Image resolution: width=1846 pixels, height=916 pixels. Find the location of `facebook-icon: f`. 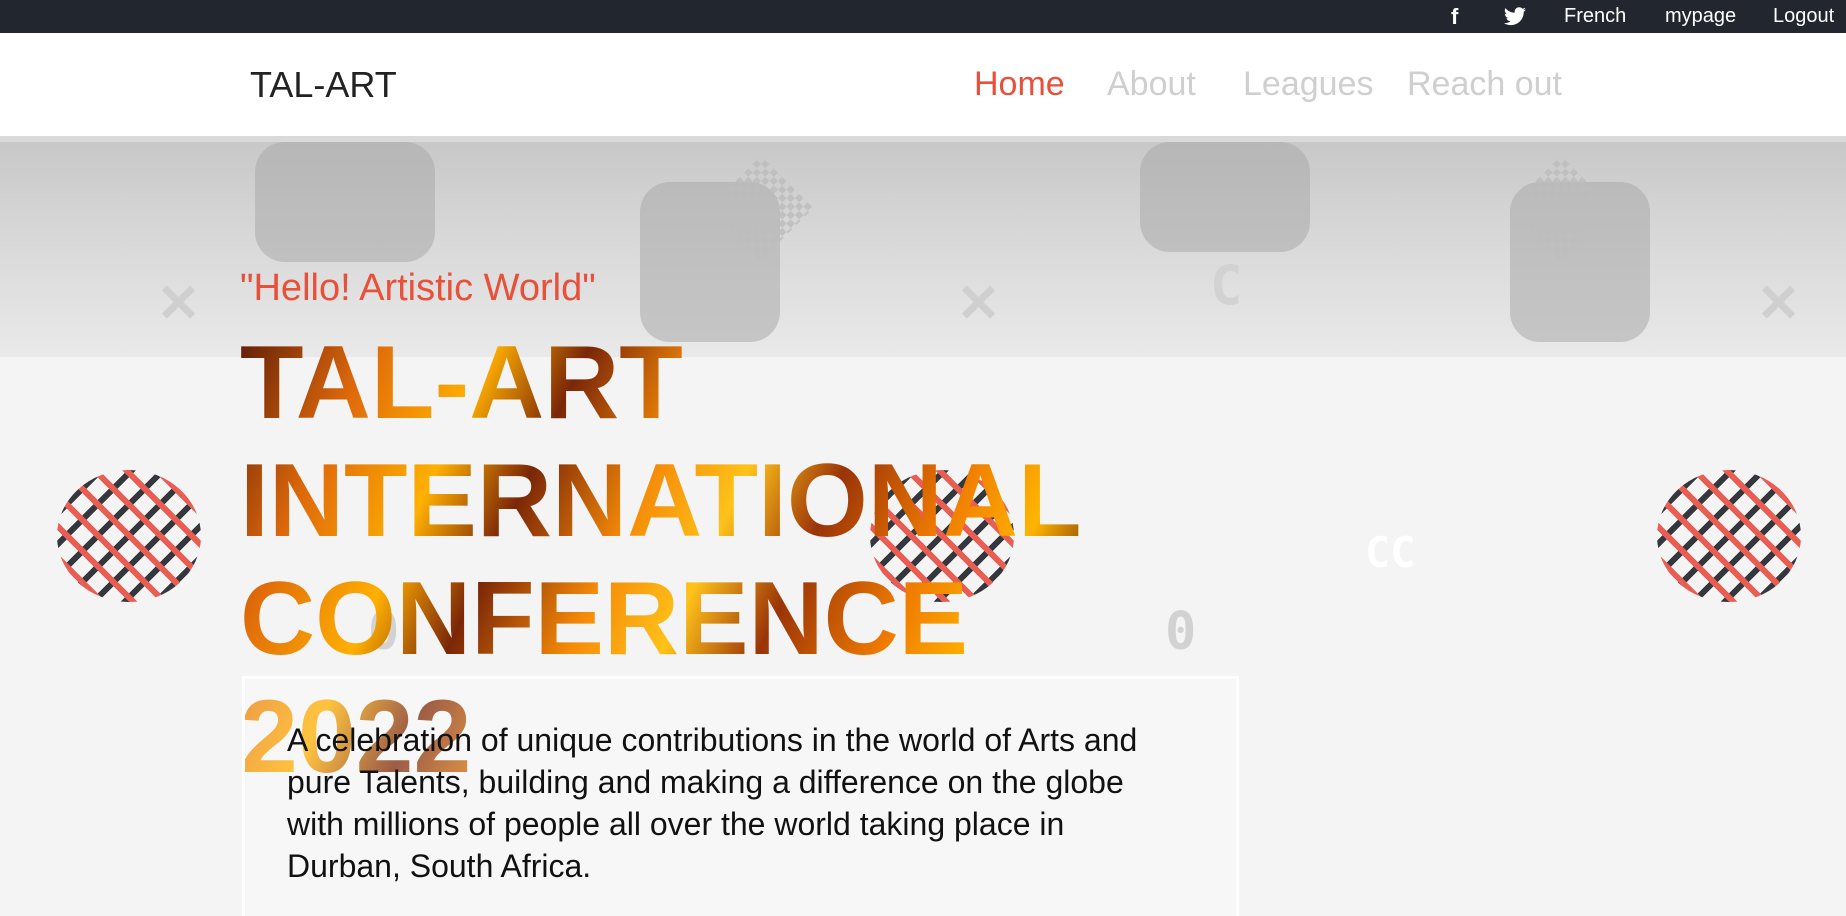

facebook-icon: f is located at coordinates (1454, 16).